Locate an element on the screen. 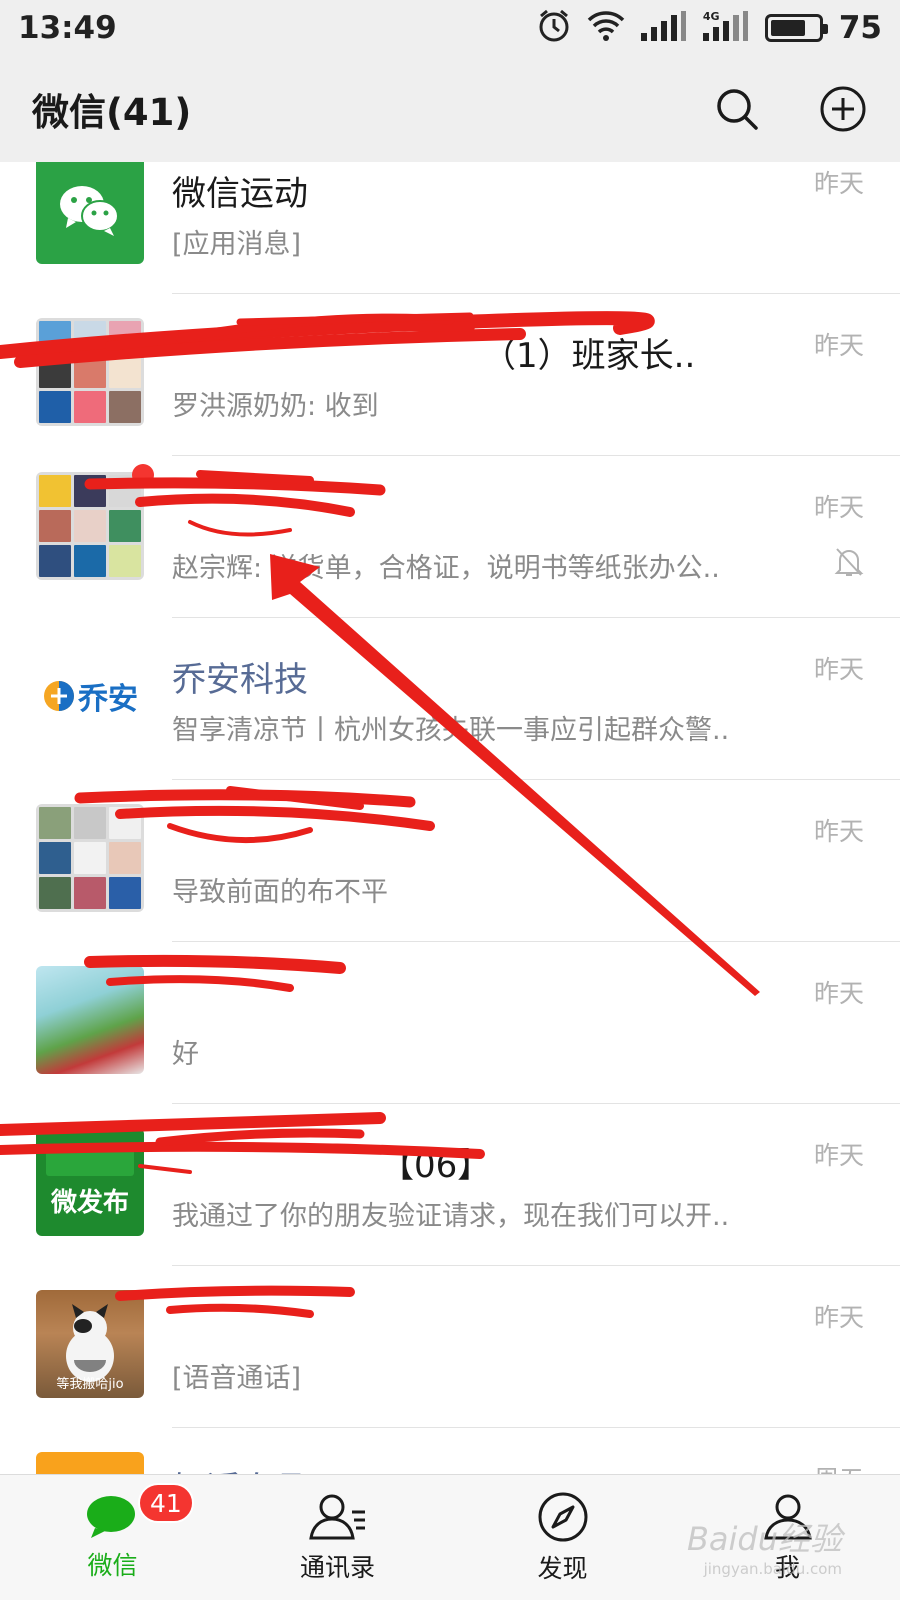 The width and height of the screenshot is (900, 1600). compass-icon is located at coordinates (562, 1516).